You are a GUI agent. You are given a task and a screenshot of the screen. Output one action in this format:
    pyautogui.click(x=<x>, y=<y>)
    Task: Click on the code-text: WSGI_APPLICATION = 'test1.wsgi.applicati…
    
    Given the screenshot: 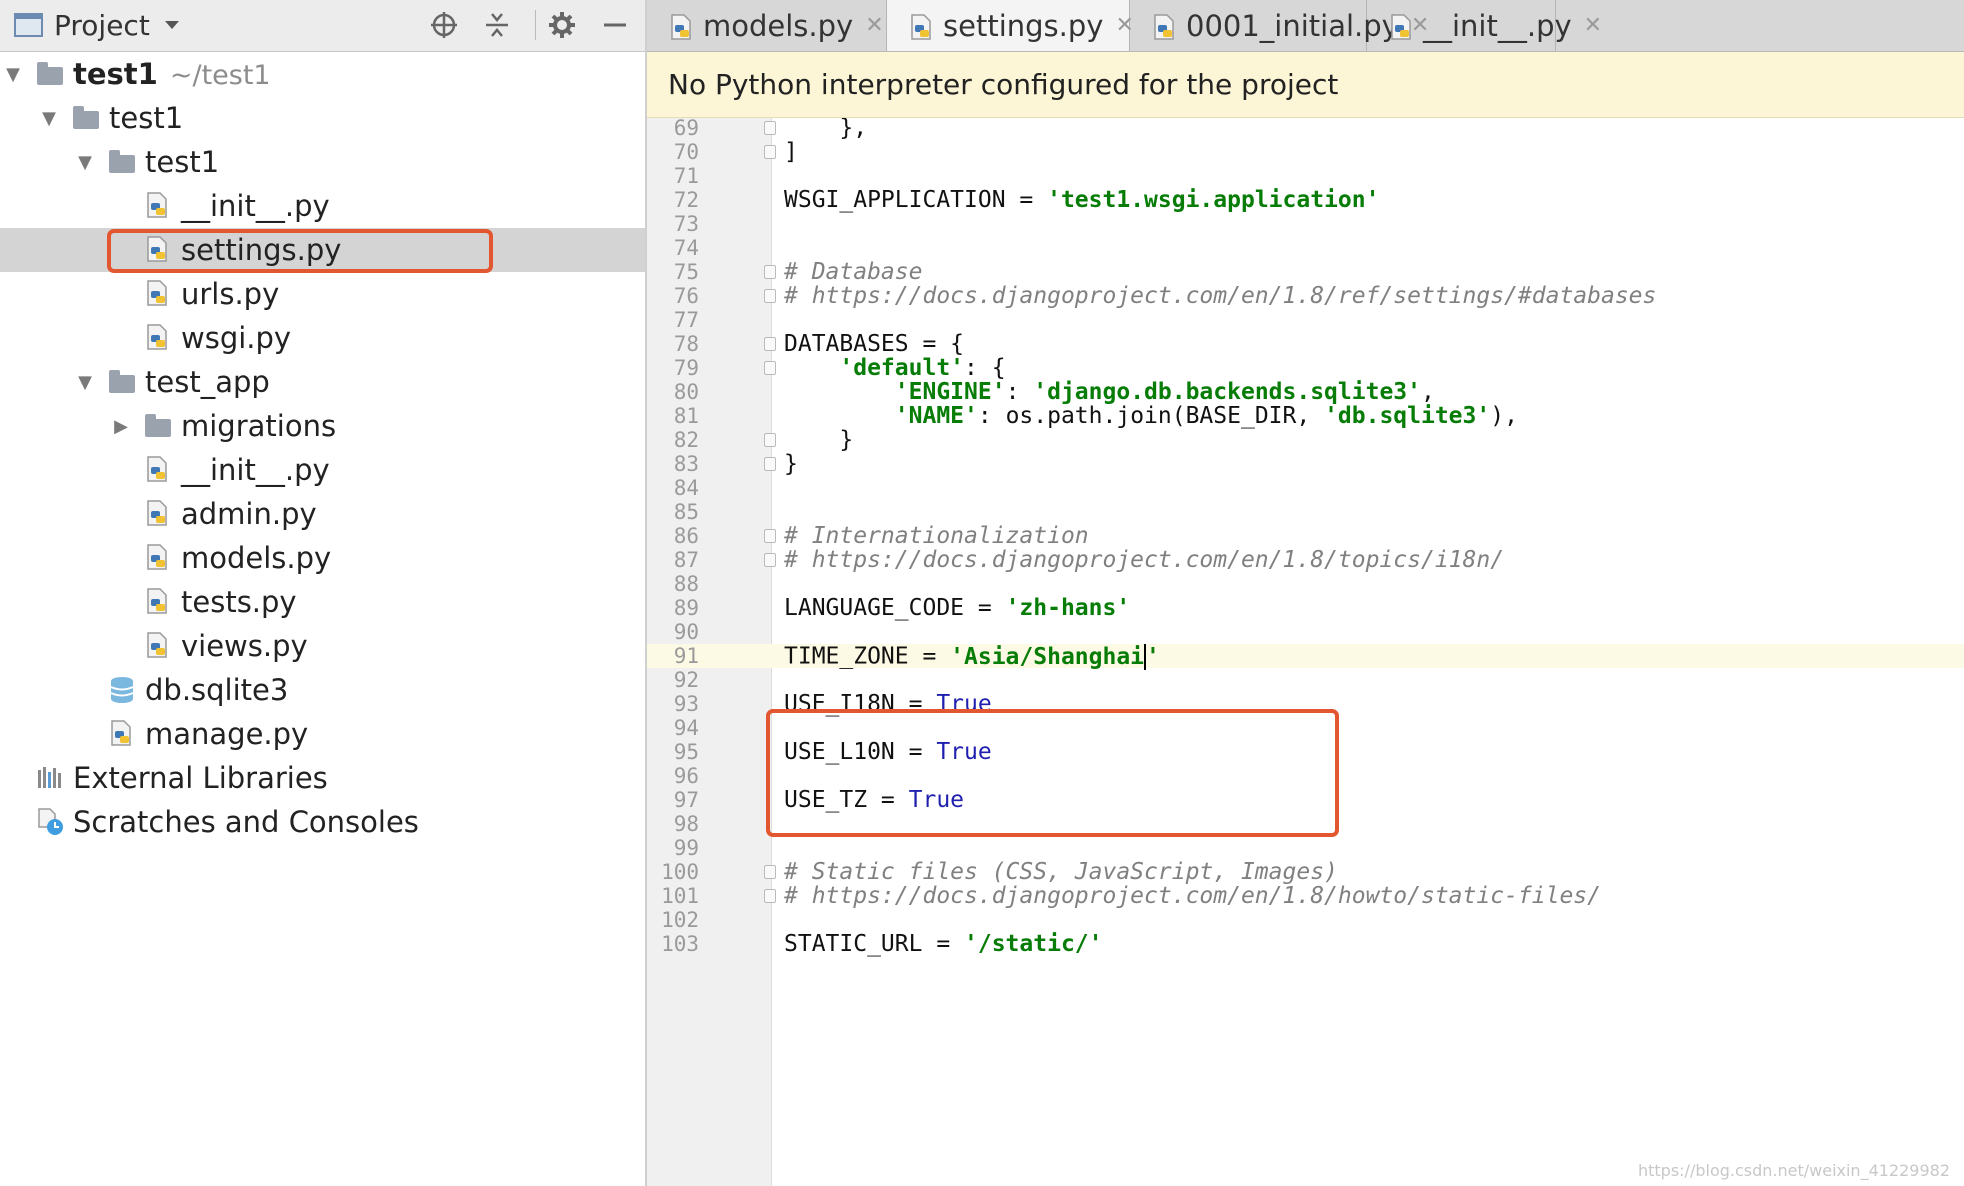 What is the action you would take?
    pyautogui.click(x=1082, y=200)
    